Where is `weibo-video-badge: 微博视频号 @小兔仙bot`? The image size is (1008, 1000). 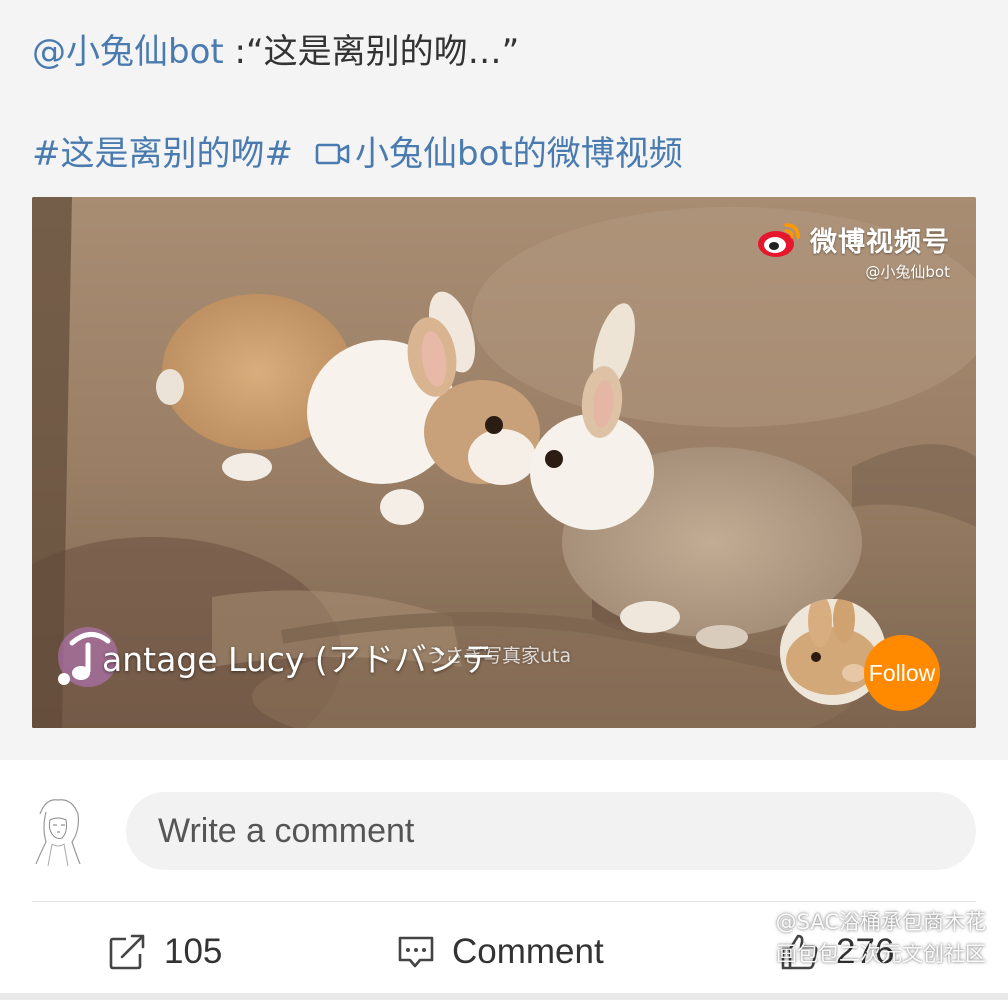
weibo-video-badge: 微博视频号 @小兔仙bot is located at coordinates (853, 250).